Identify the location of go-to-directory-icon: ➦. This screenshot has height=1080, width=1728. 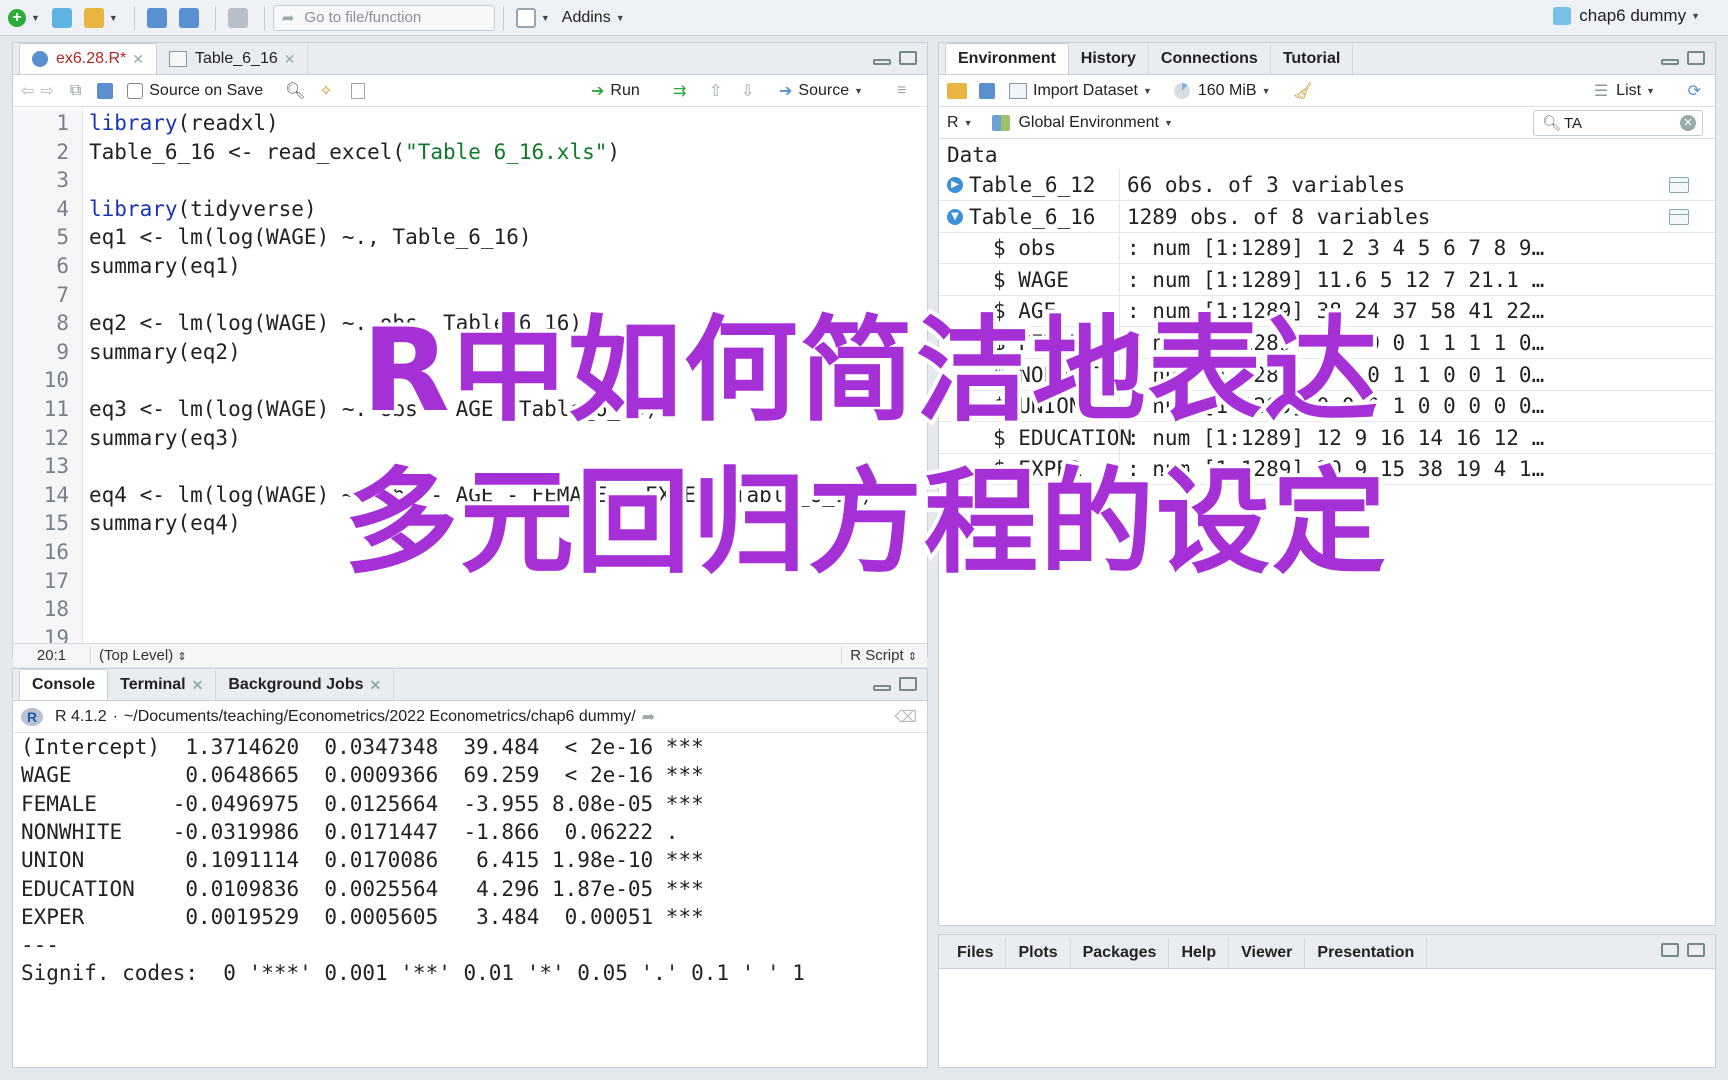
(648, 717).